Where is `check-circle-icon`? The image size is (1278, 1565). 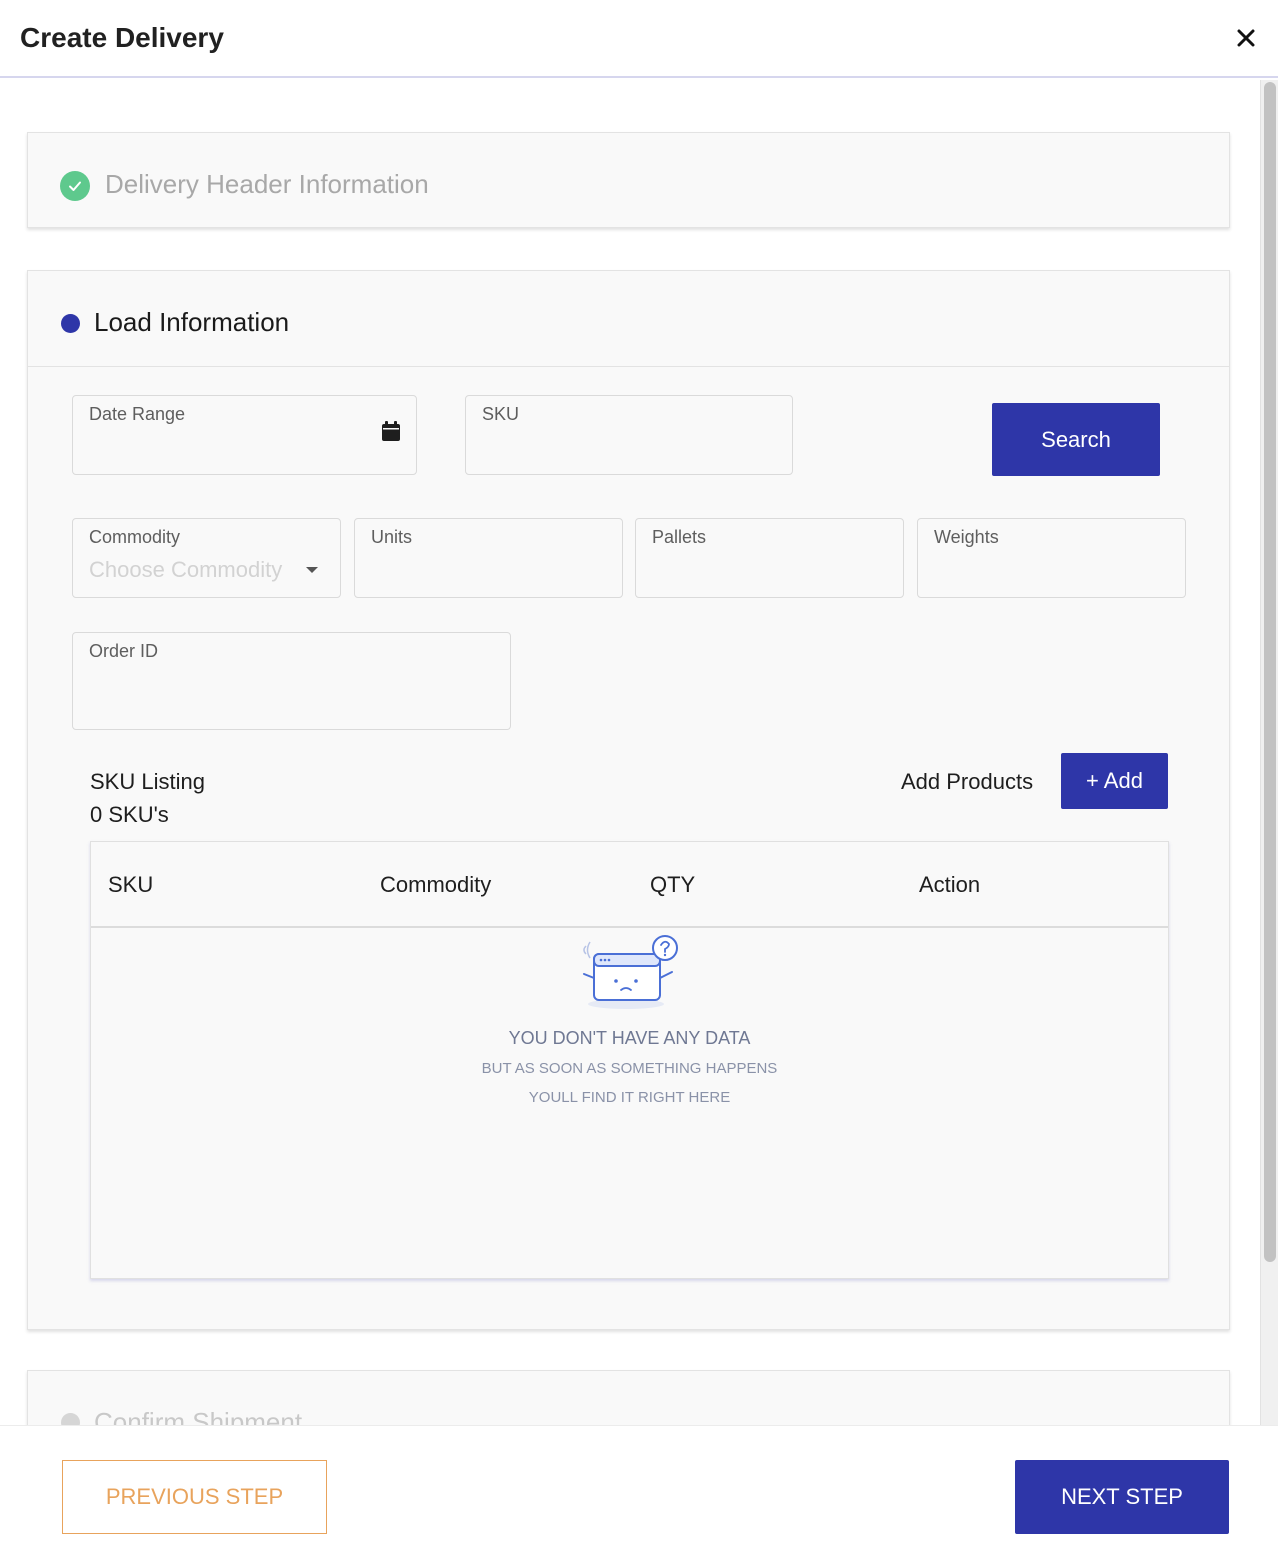
check-circle-icon is located at coordinates (75, 186).